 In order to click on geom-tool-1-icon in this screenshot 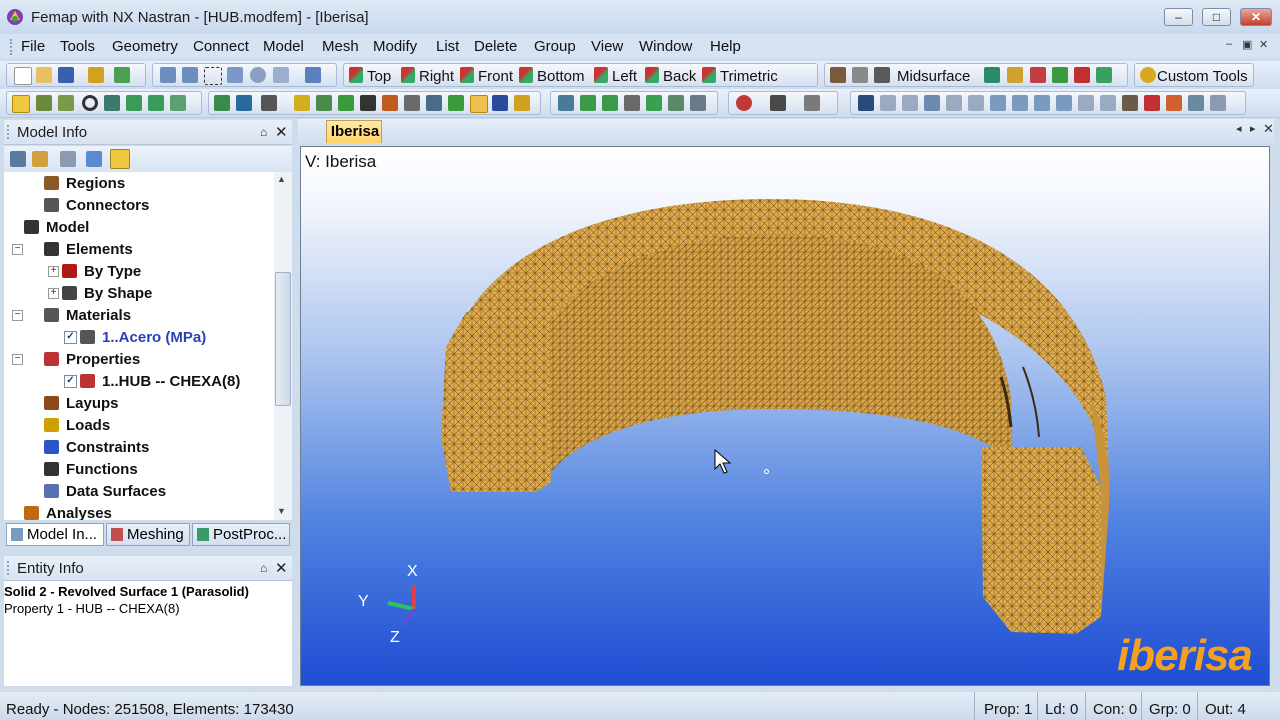, I will do `click(992, 75)`.